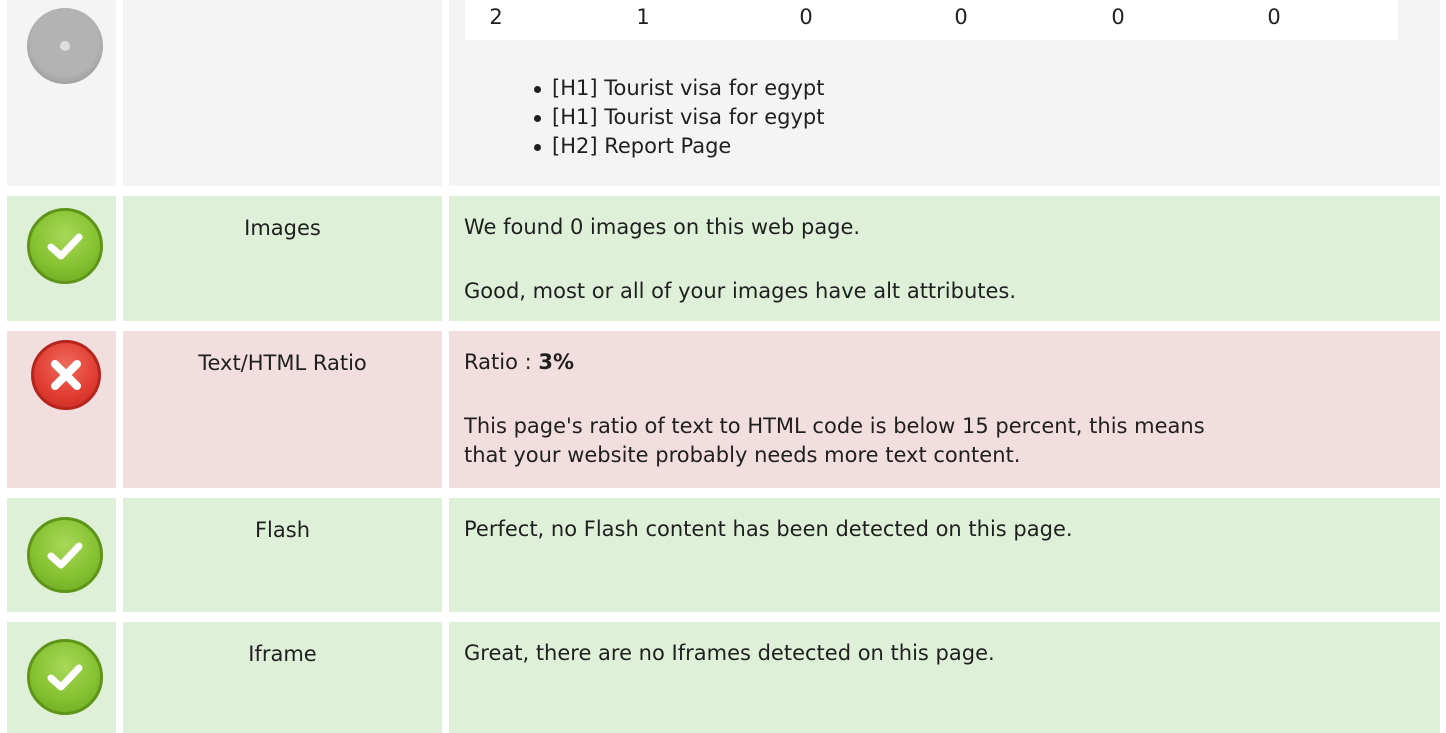 Image resolution: width=1446 pixels, height=733 pixels. I want to click on label-cell: Flash, so click(282, 555).